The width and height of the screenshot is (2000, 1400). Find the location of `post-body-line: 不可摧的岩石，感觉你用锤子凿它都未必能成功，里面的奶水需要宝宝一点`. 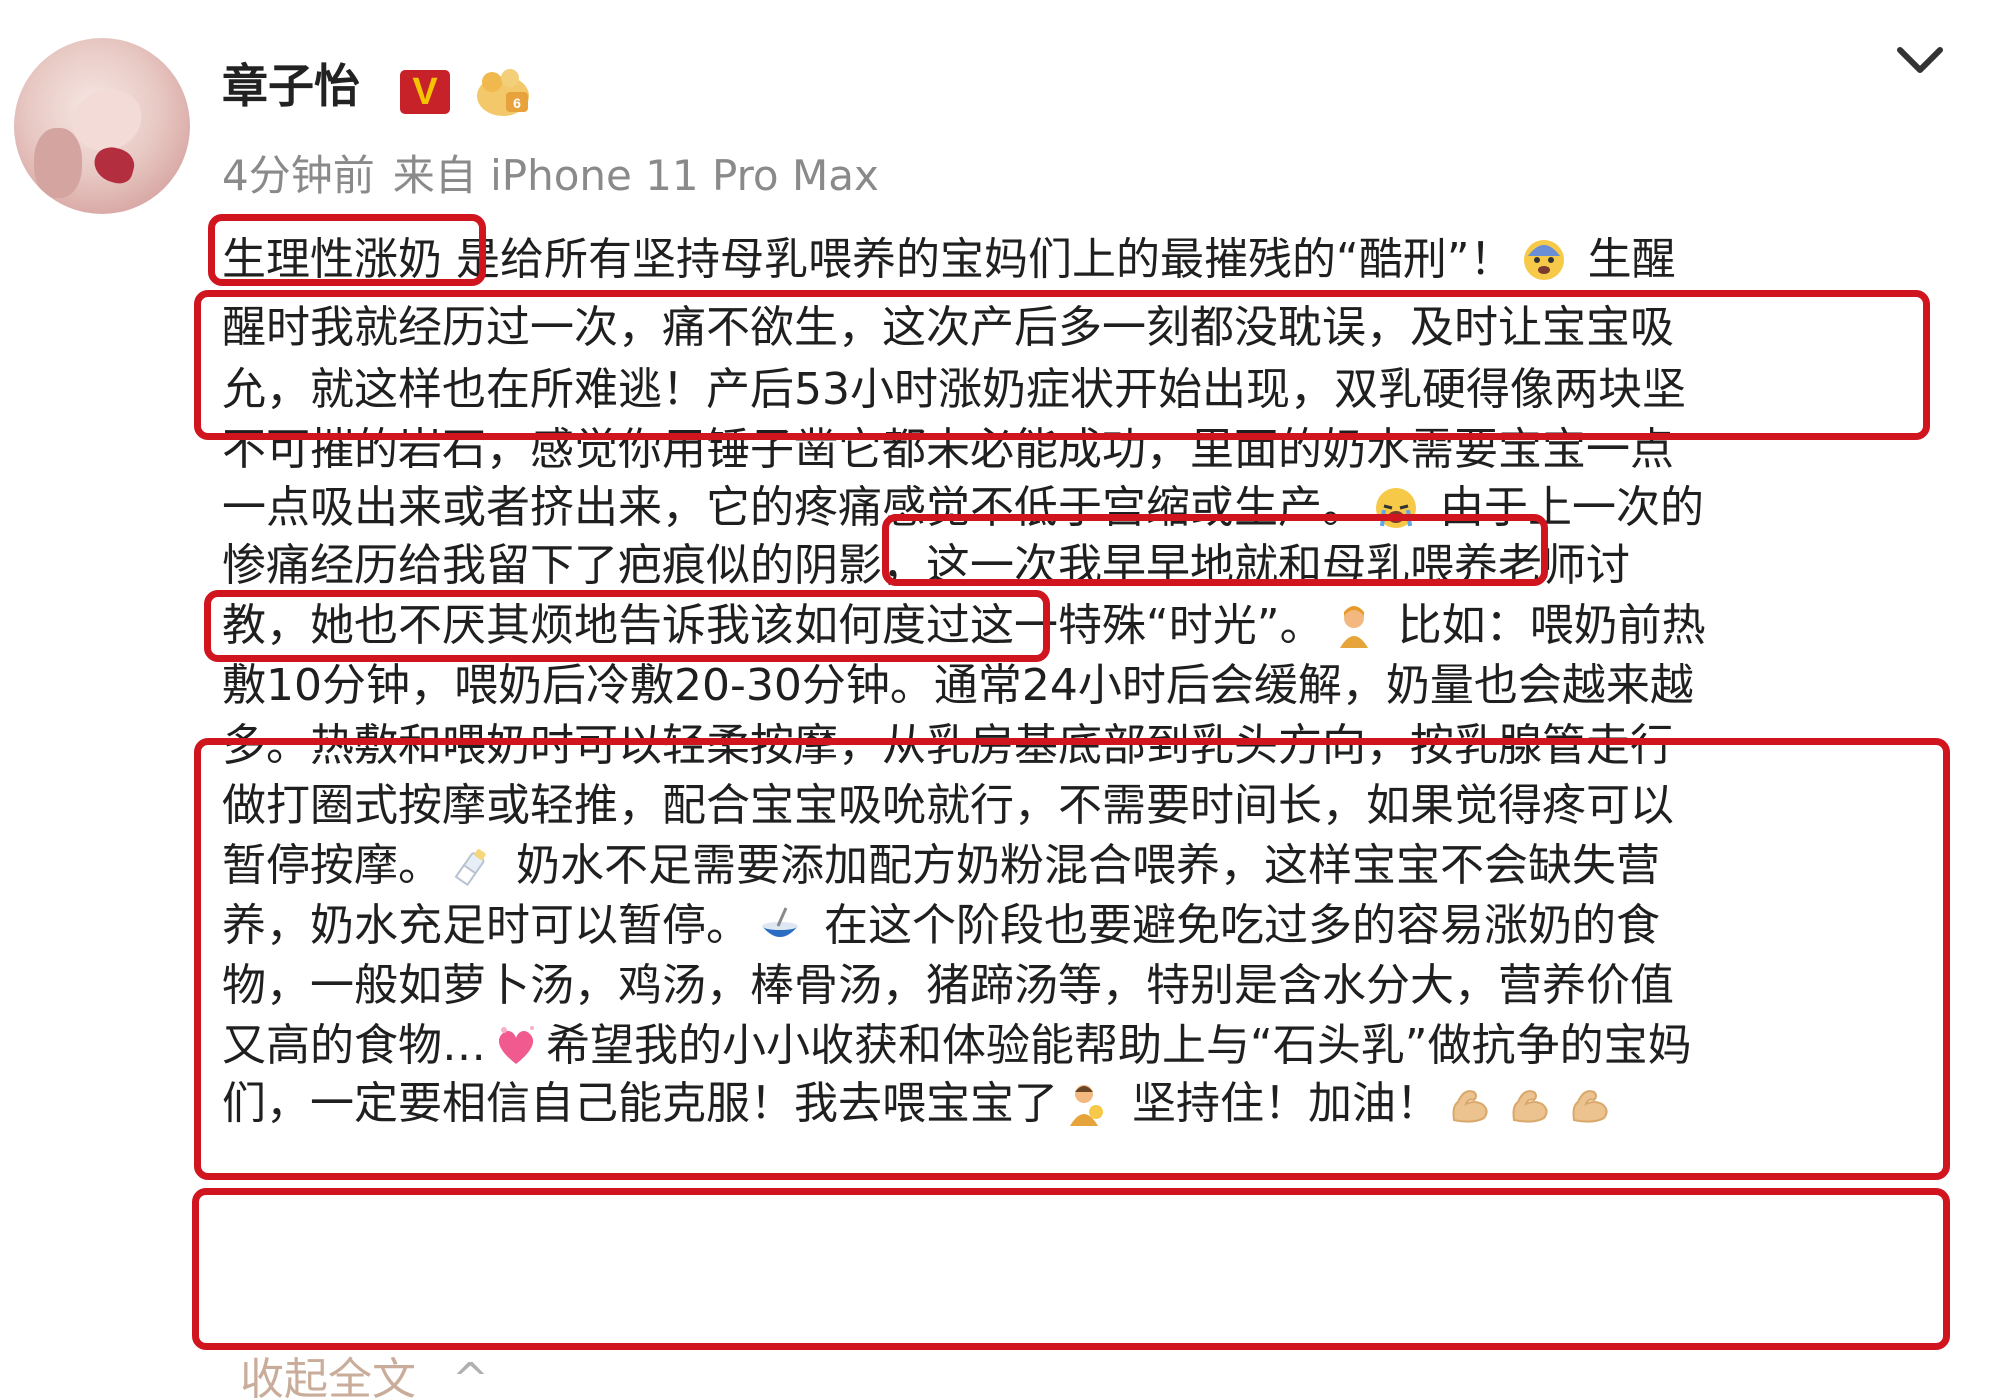

post-body-line: 不可摧的岩石，感觉你用锤子凿它都未必能成功，里面的奶水需要宝宝一点 is located at coordinates (948, 450).